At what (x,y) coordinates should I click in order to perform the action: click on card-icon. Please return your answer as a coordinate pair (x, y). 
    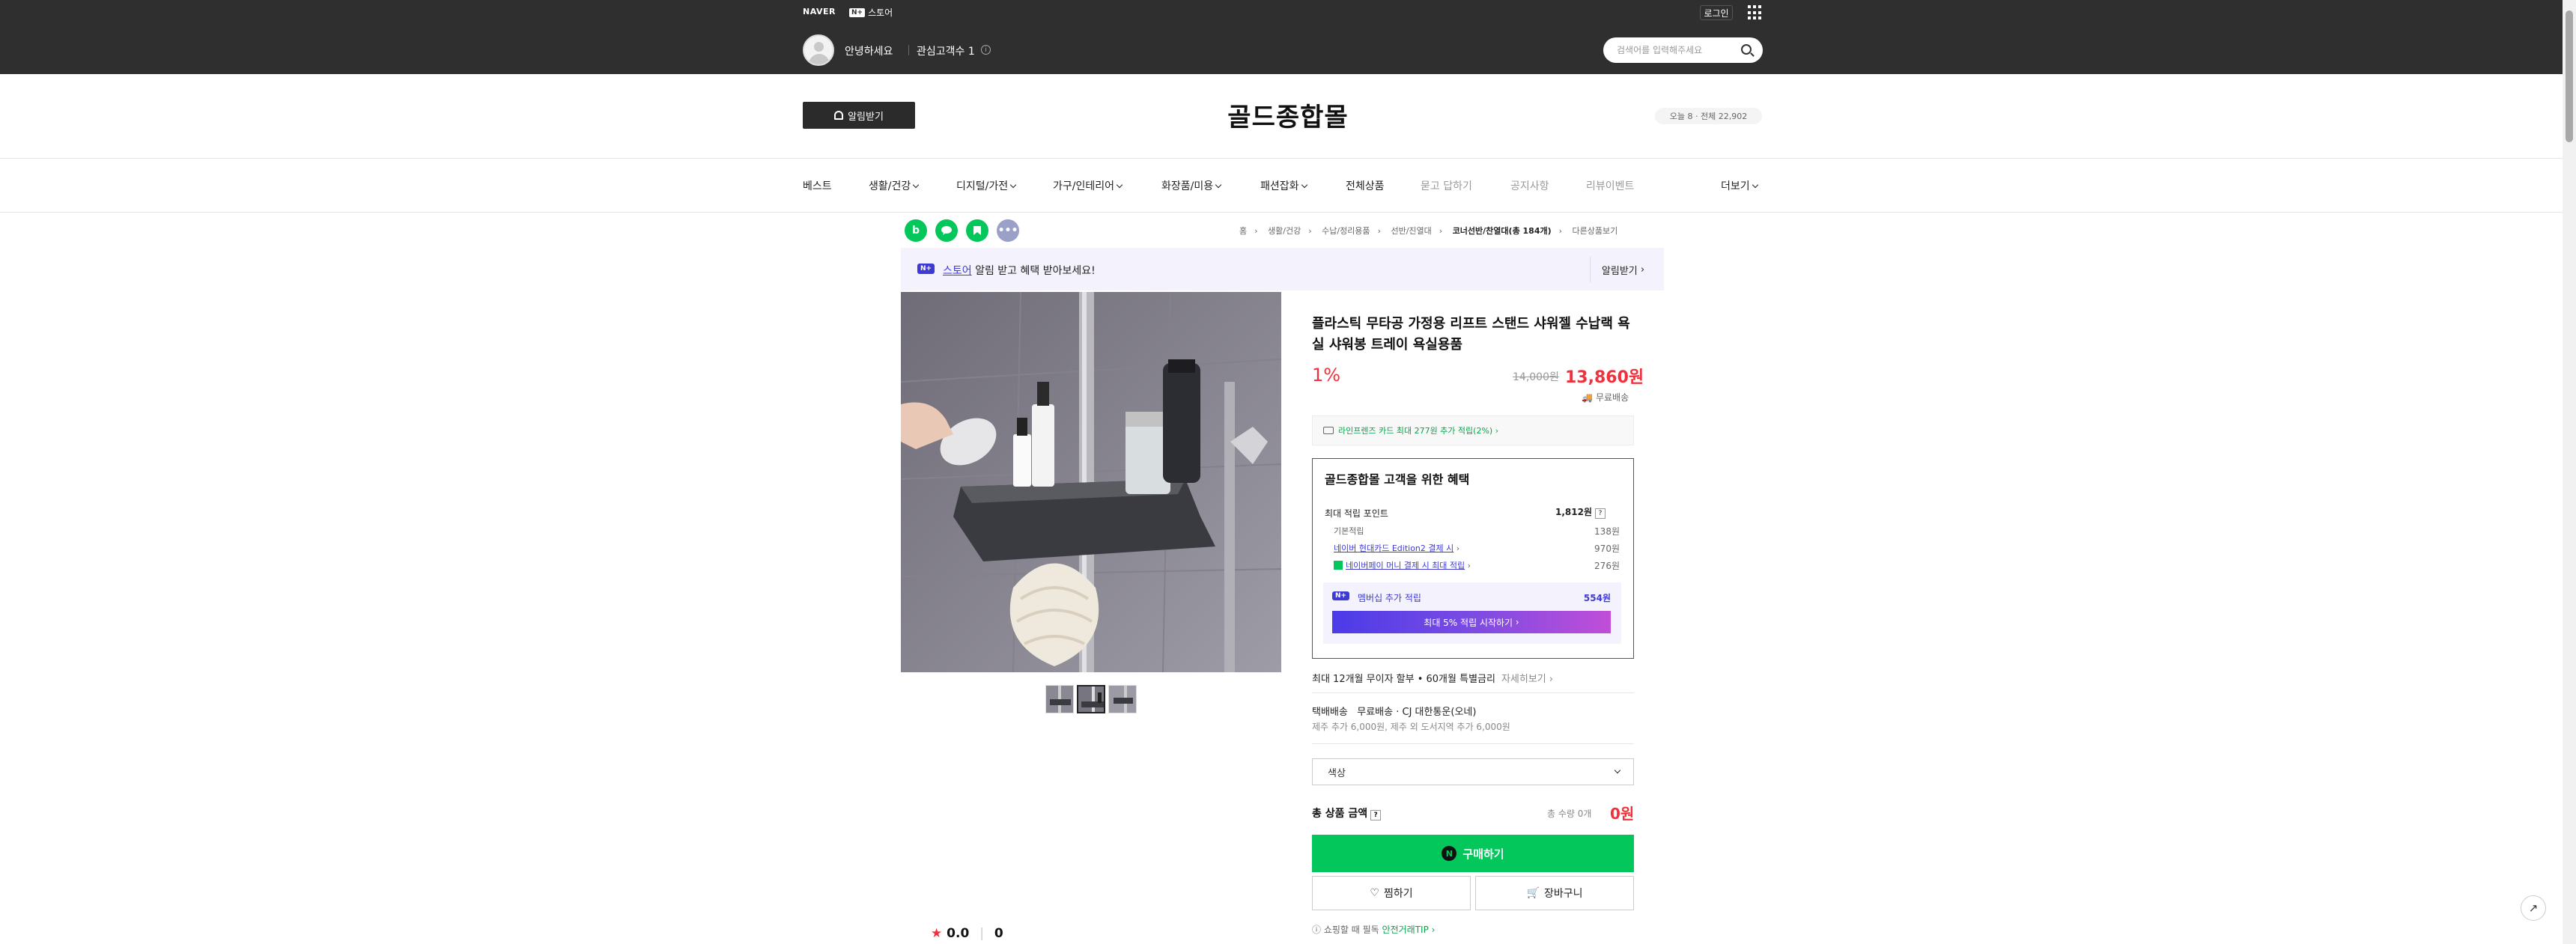
    Looking at the image, I should click on (1328, 430).